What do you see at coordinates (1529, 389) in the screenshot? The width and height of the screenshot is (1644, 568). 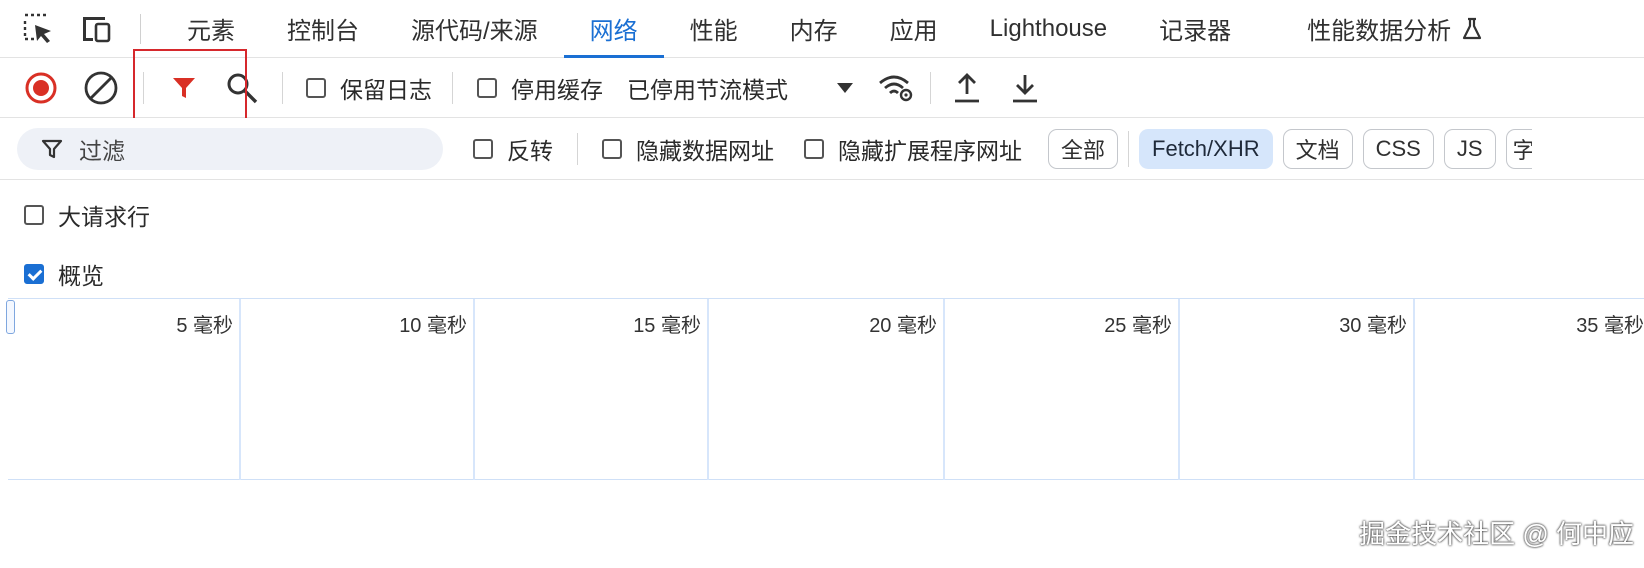 I see `timeline-column: 35 毫秒` at bounding box center [1529, 389].